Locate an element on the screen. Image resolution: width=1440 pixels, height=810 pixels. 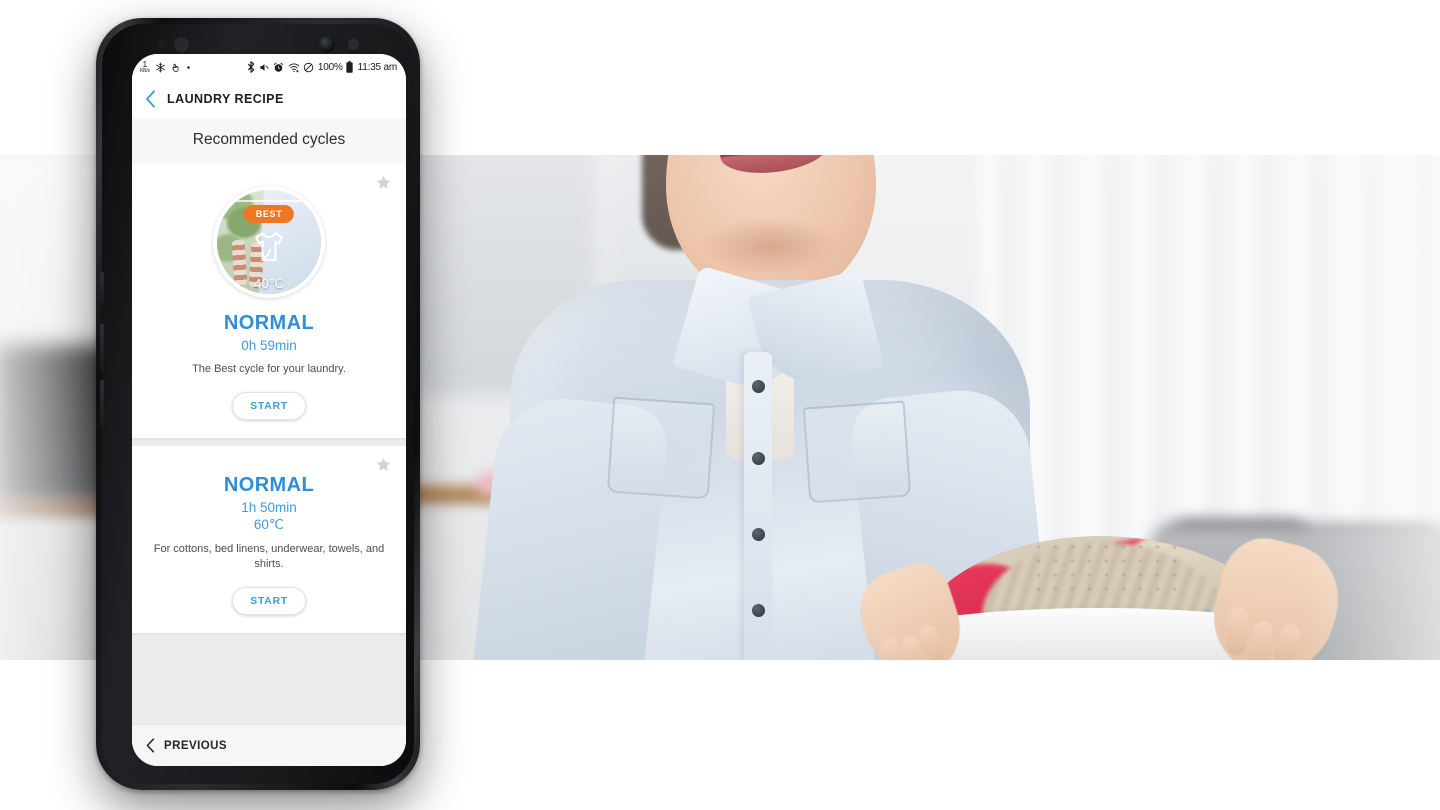
bottom-bar: PREVIOUS is located at coordinates (269, 745).